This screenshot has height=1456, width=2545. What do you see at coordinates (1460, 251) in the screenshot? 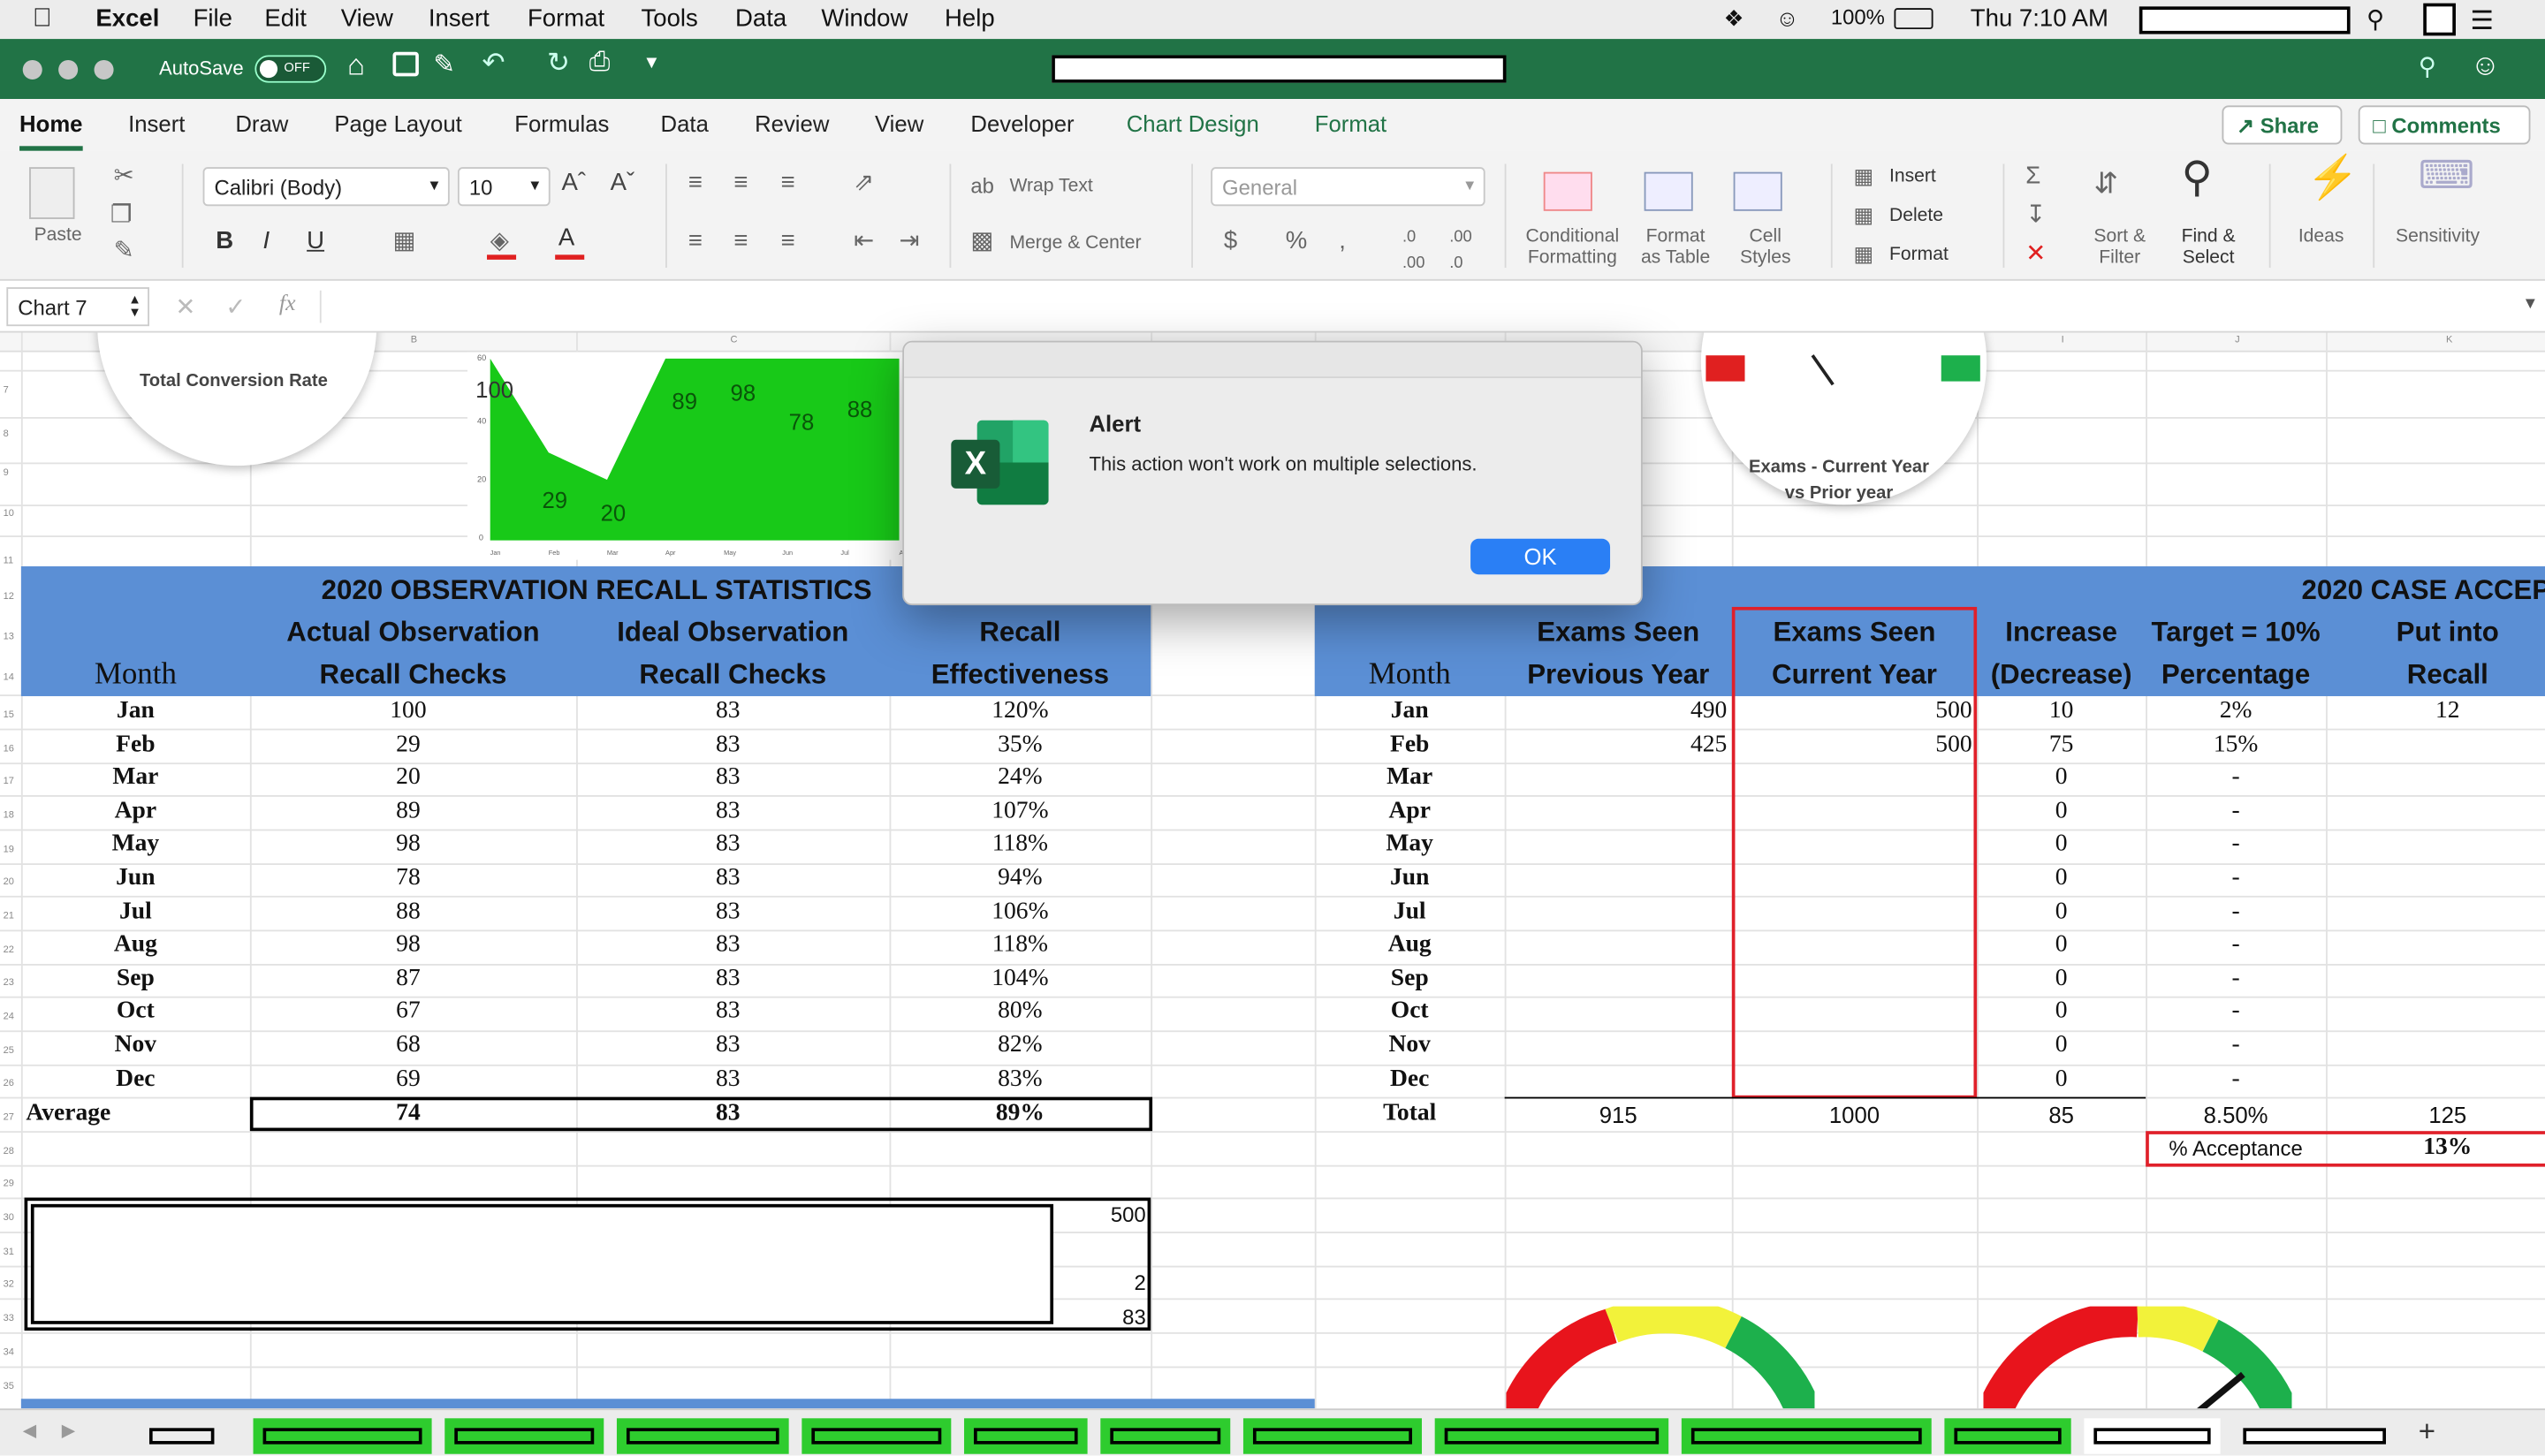
I see `decrease-decimal-icon: .00.0` at bounding box center [1460, 251].